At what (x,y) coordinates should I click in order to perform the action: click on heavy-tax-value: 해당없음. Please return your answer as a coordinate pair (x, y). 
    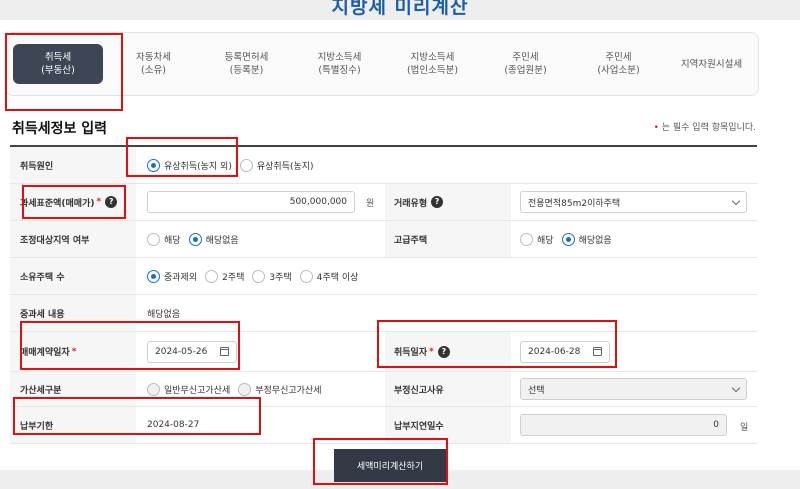
    Looking at the image, I should click on (164, 314).